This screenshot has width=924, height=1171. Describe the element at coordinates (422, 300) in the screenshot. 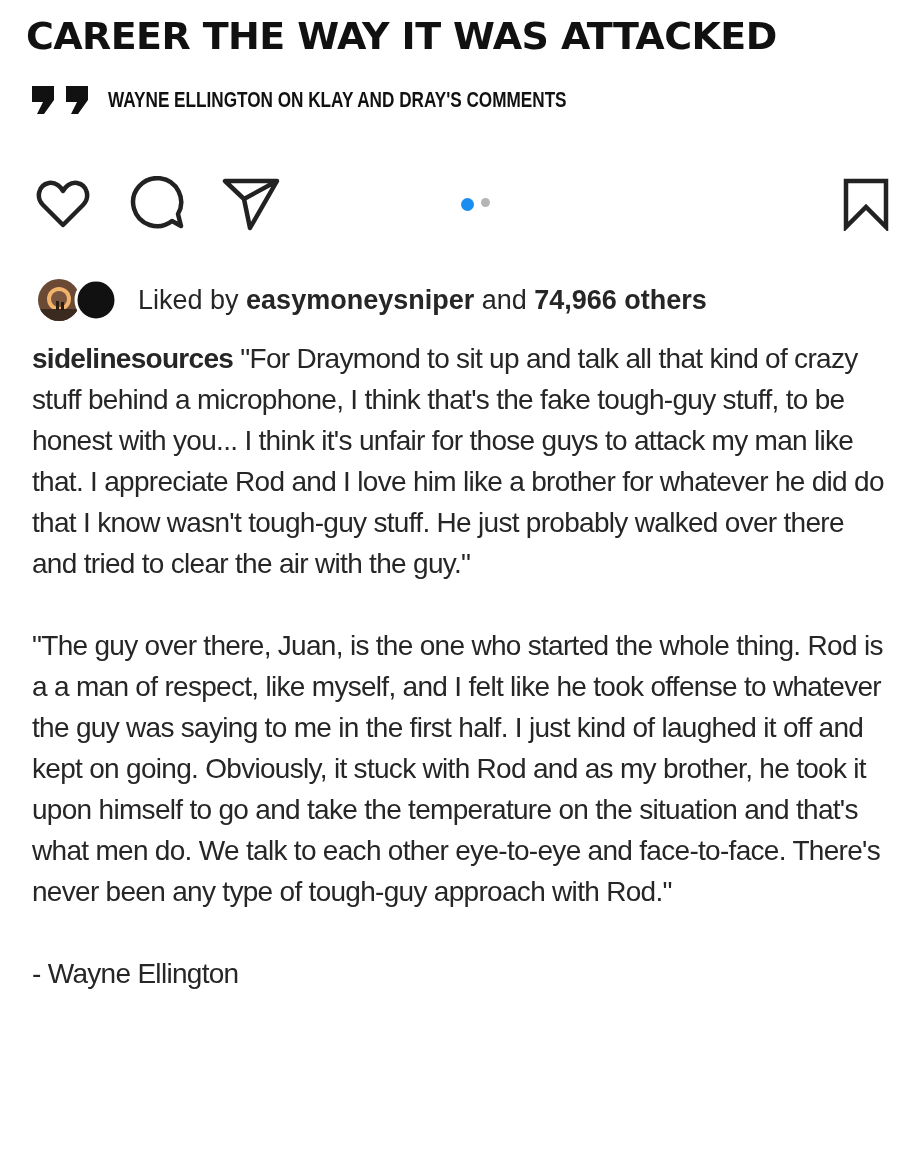

I see `likes-text: Liked by easymoneysniper and 74,966 others` at that location.